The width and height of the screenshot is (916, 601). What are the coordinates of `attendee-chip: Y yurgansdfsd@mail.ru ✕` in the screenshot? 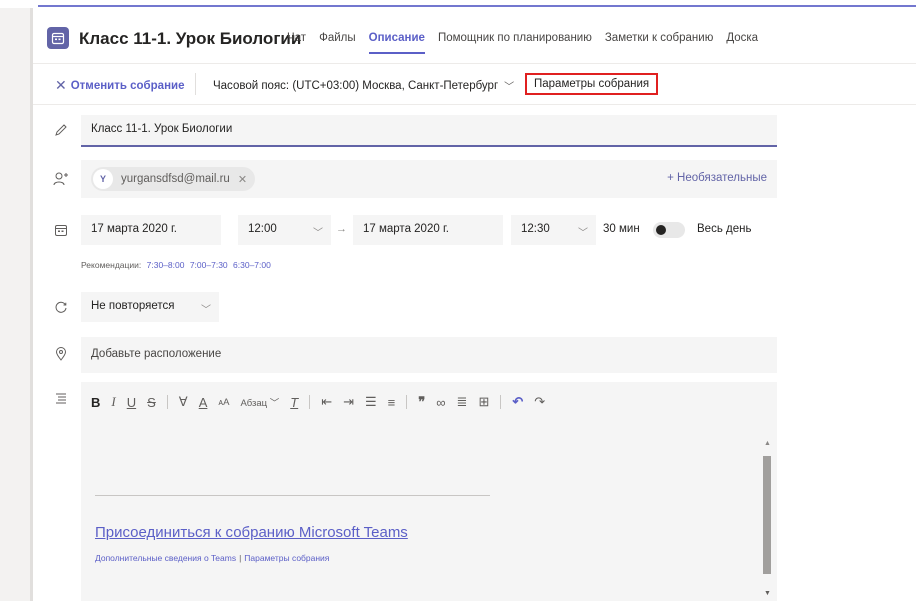 It's located at (173, 179).